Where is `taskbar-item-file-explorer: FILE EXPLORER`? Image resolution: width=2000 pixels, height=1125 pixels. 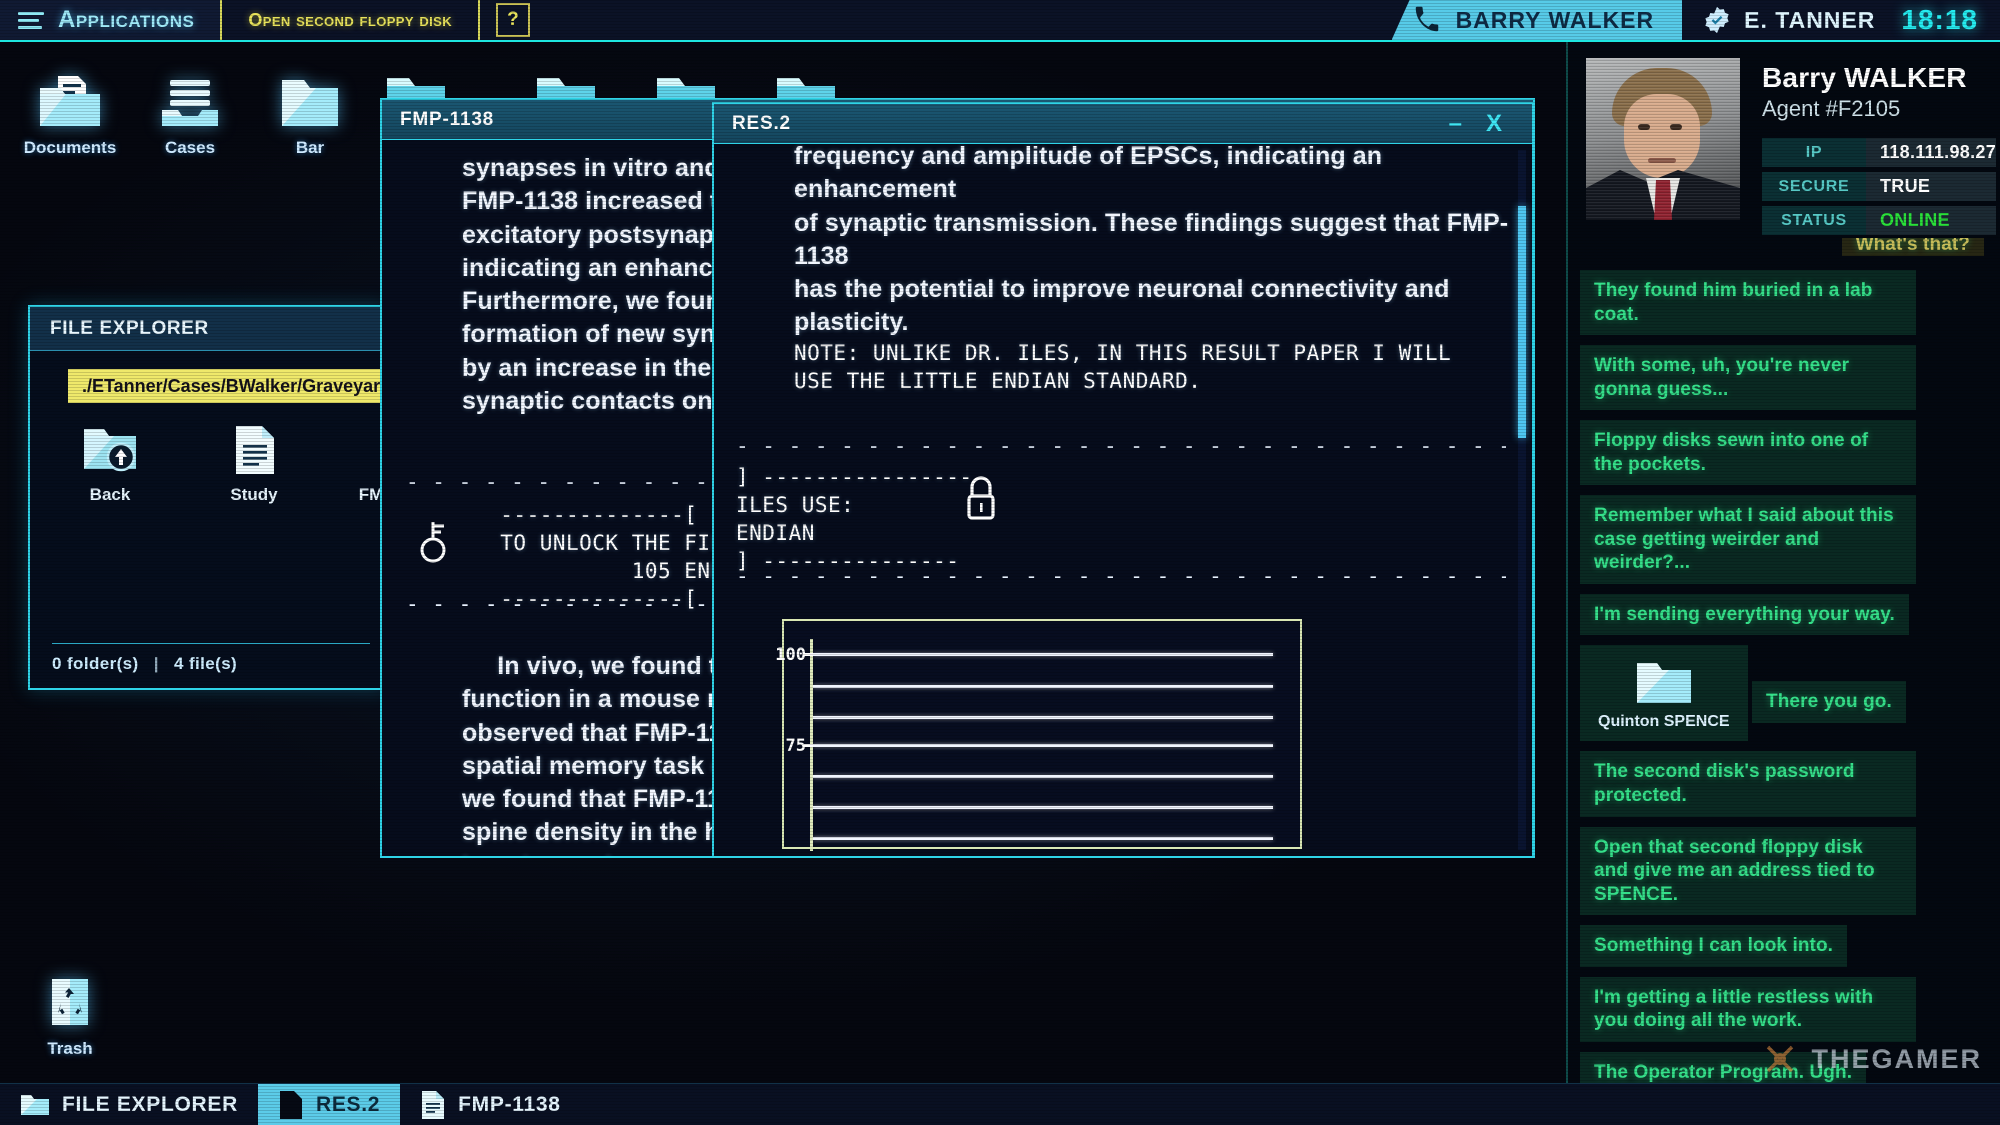 taskbar-item-file-explorer: FILE EXPLORER is located at coordinates (129, 1104).